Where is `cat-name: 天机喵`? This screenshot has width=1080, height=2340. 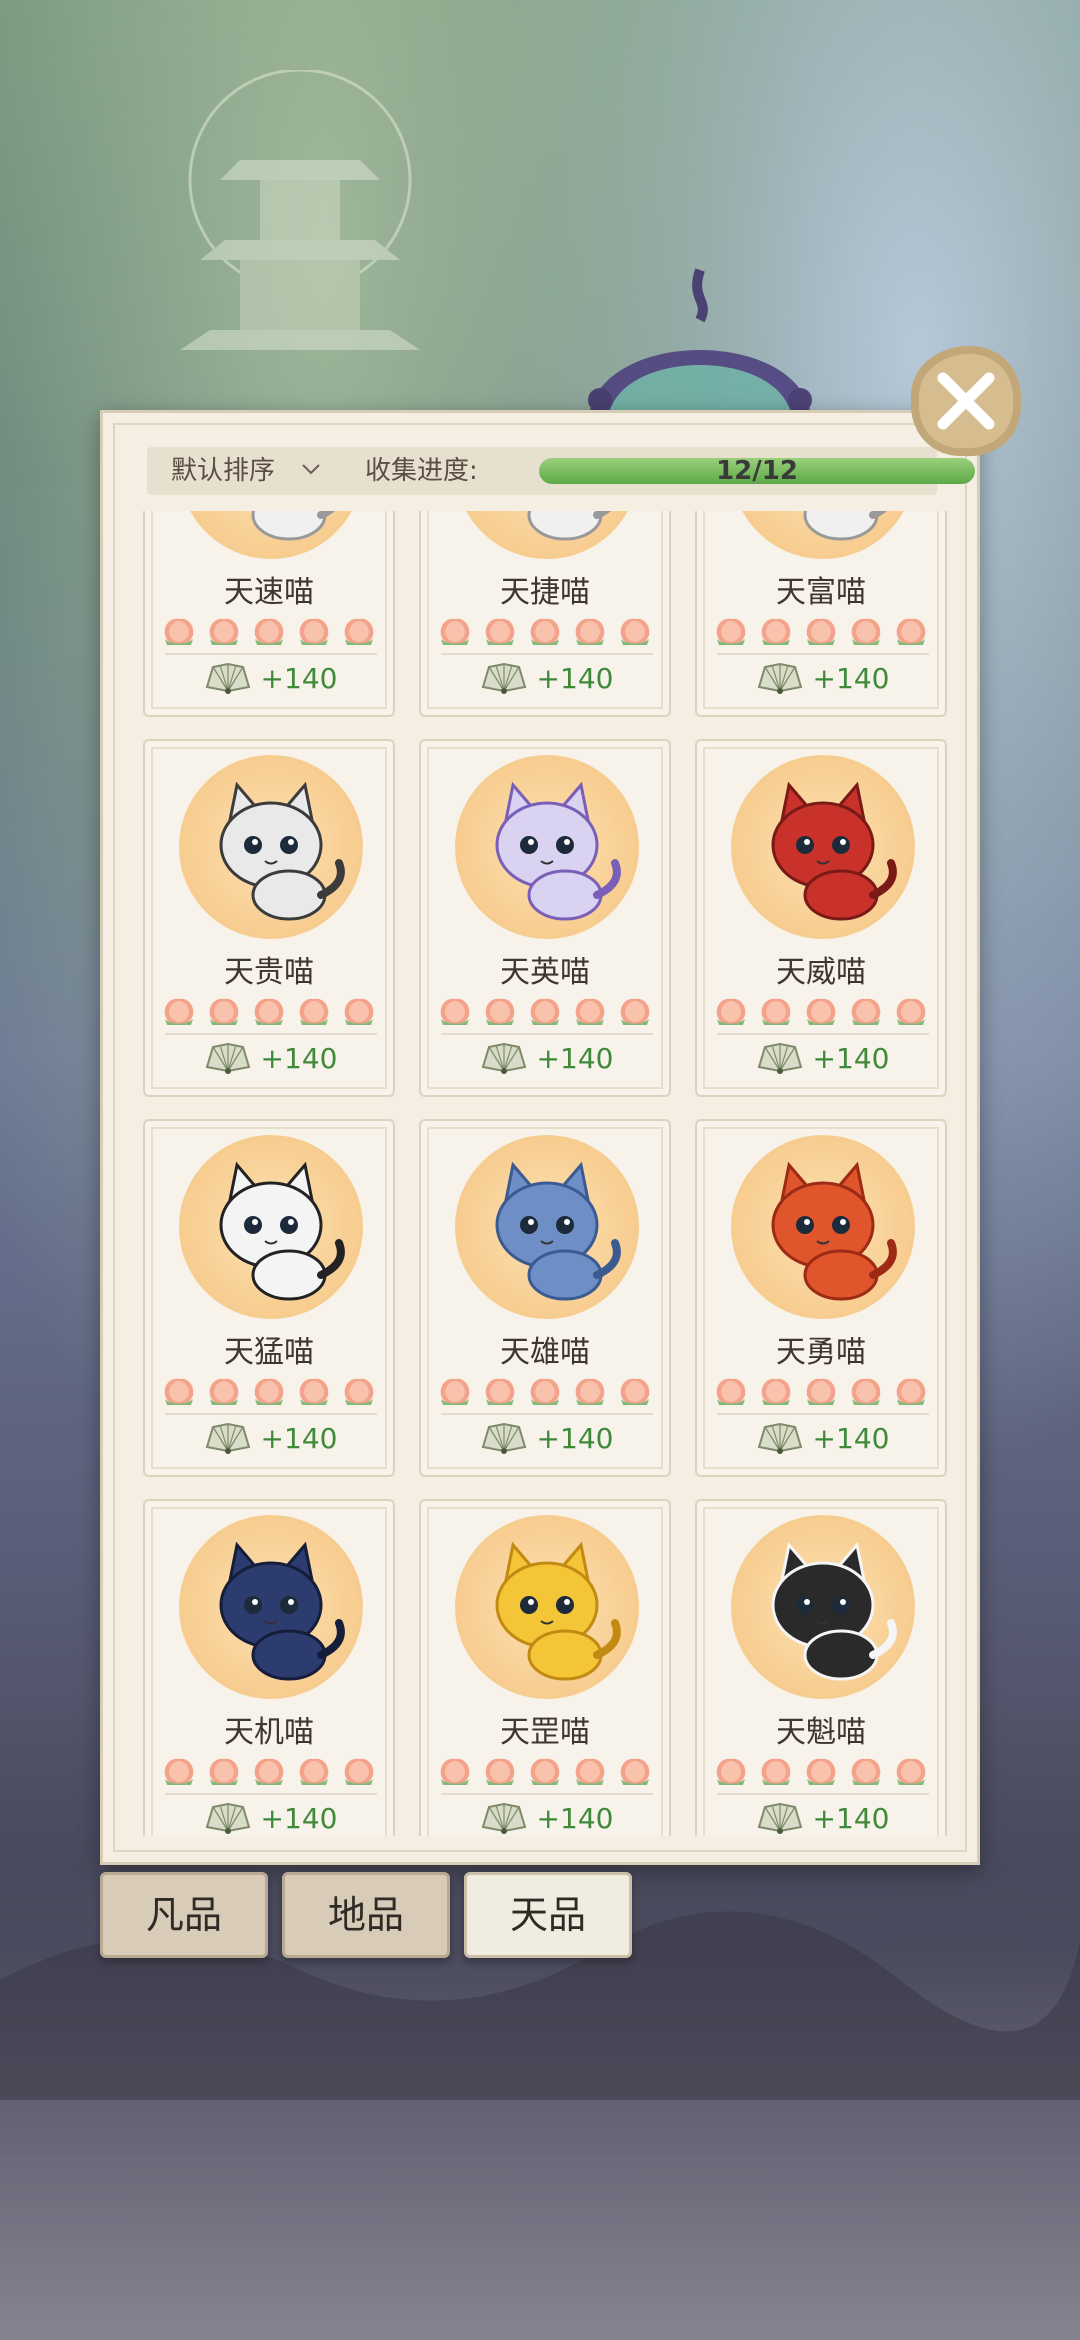 cat-name: 天机喵 is located at coordinates (269, 1732).